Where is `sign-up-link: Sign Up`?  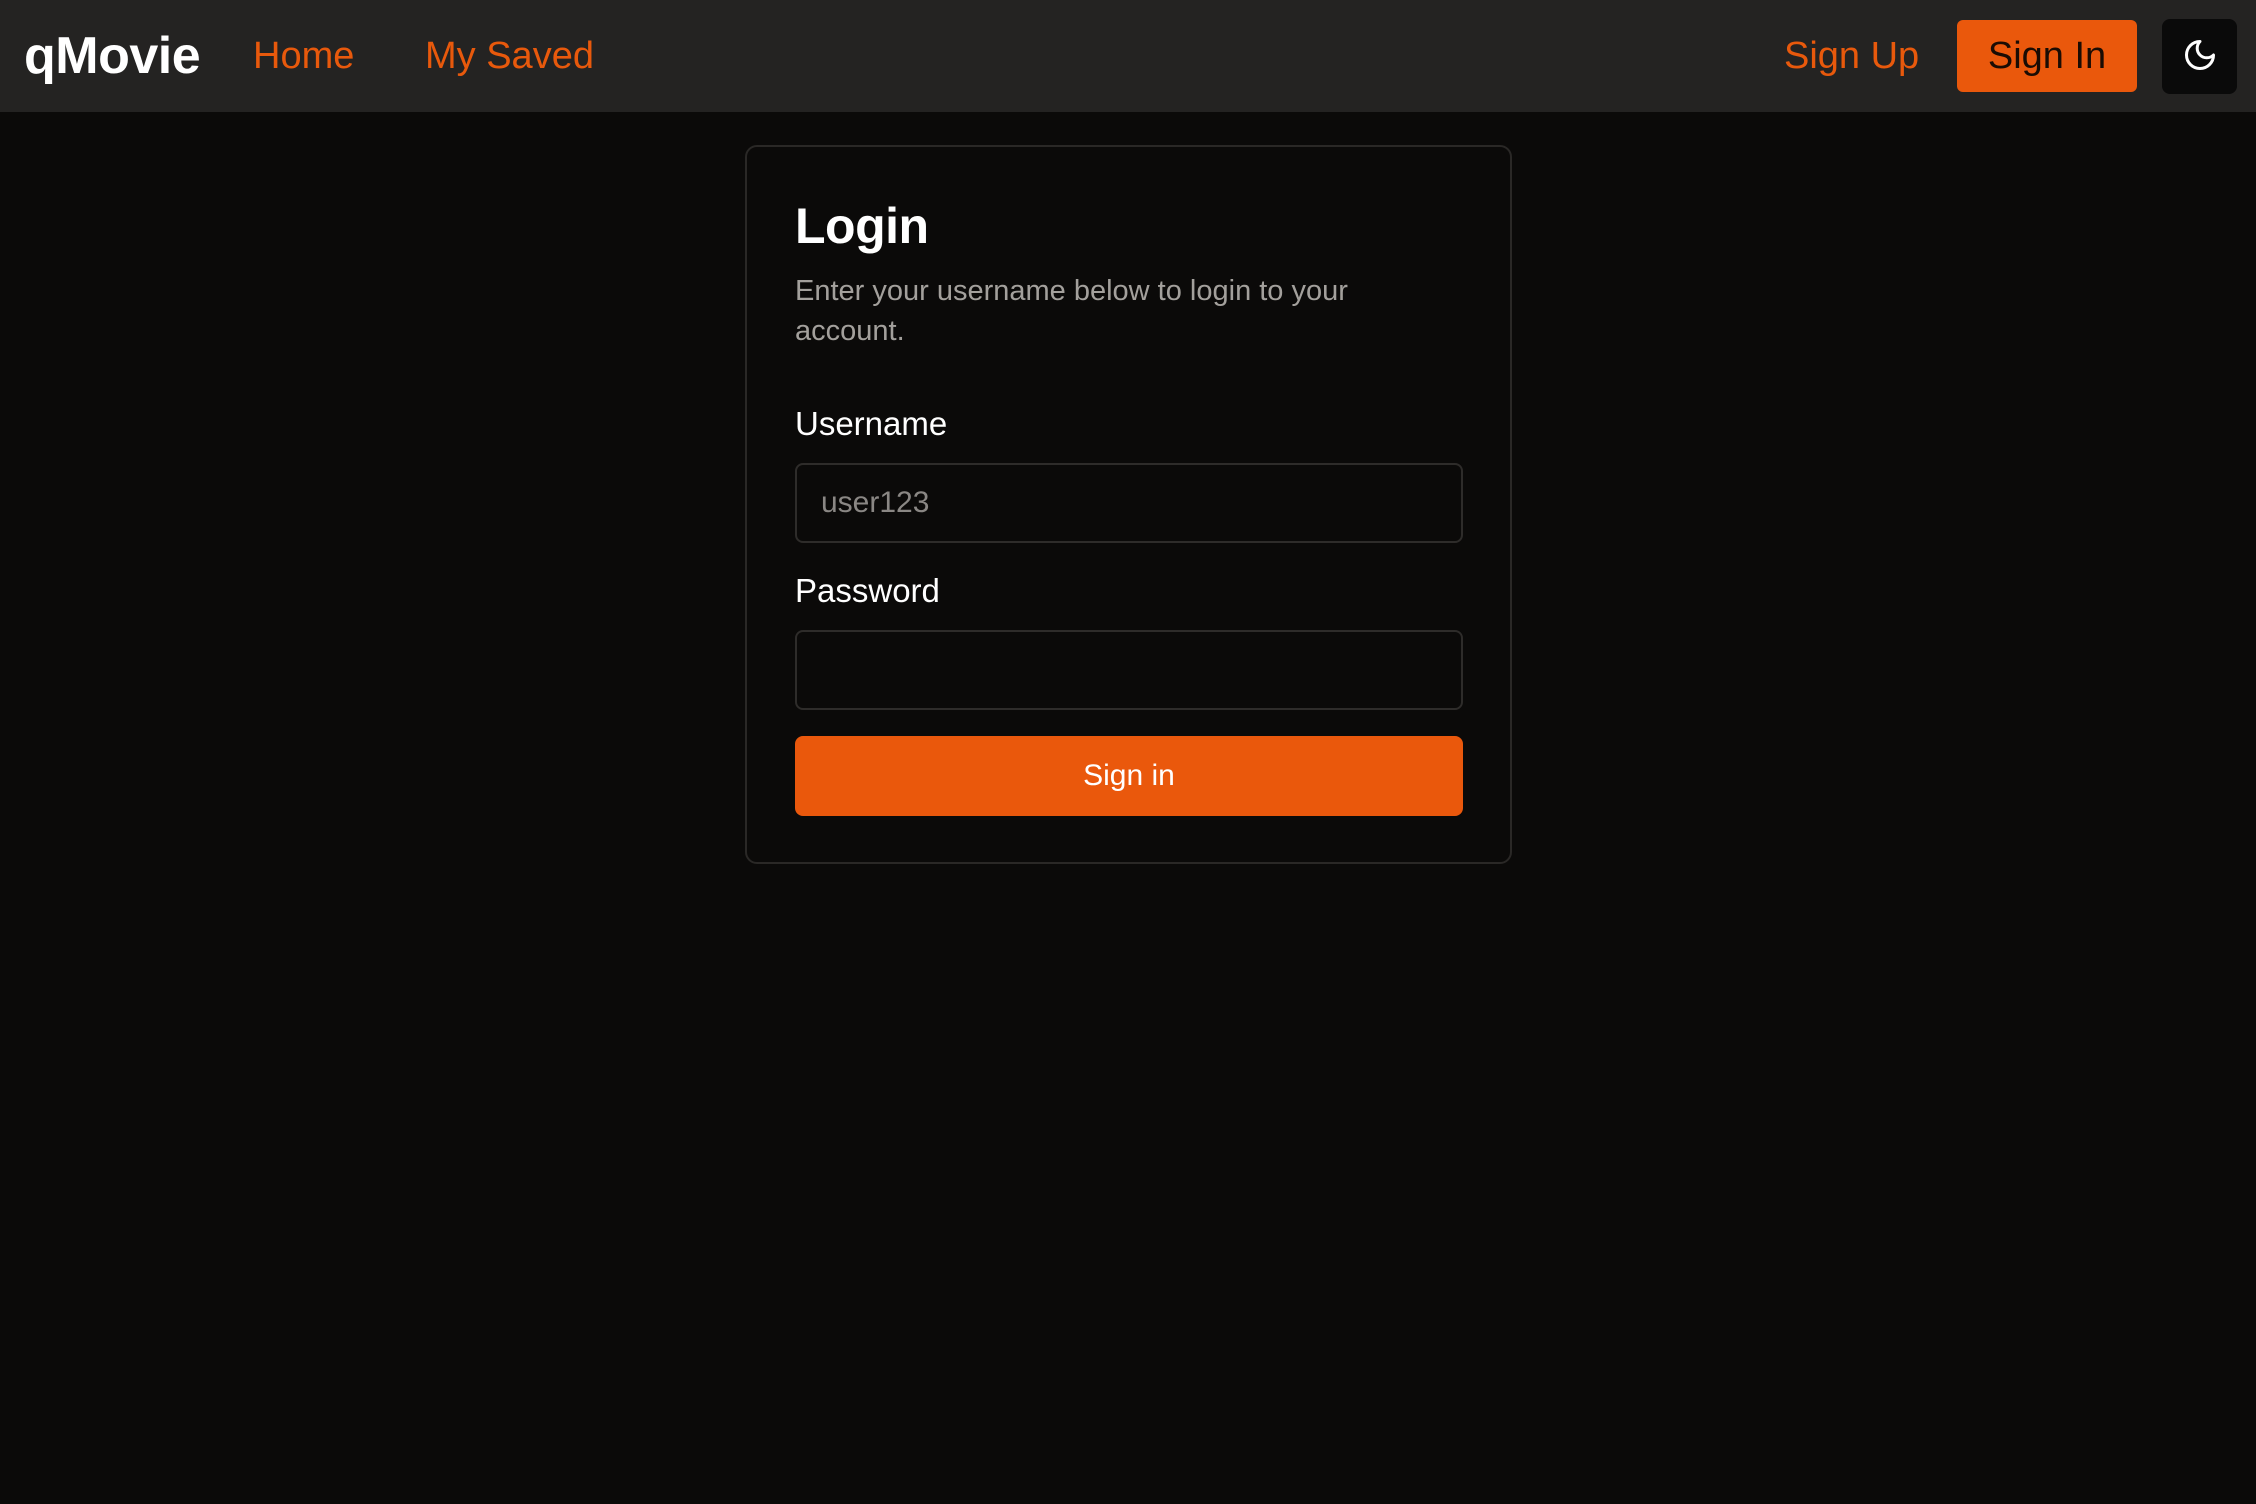 sign-up-link: Sign Up is located at coordinates (1851, 56).